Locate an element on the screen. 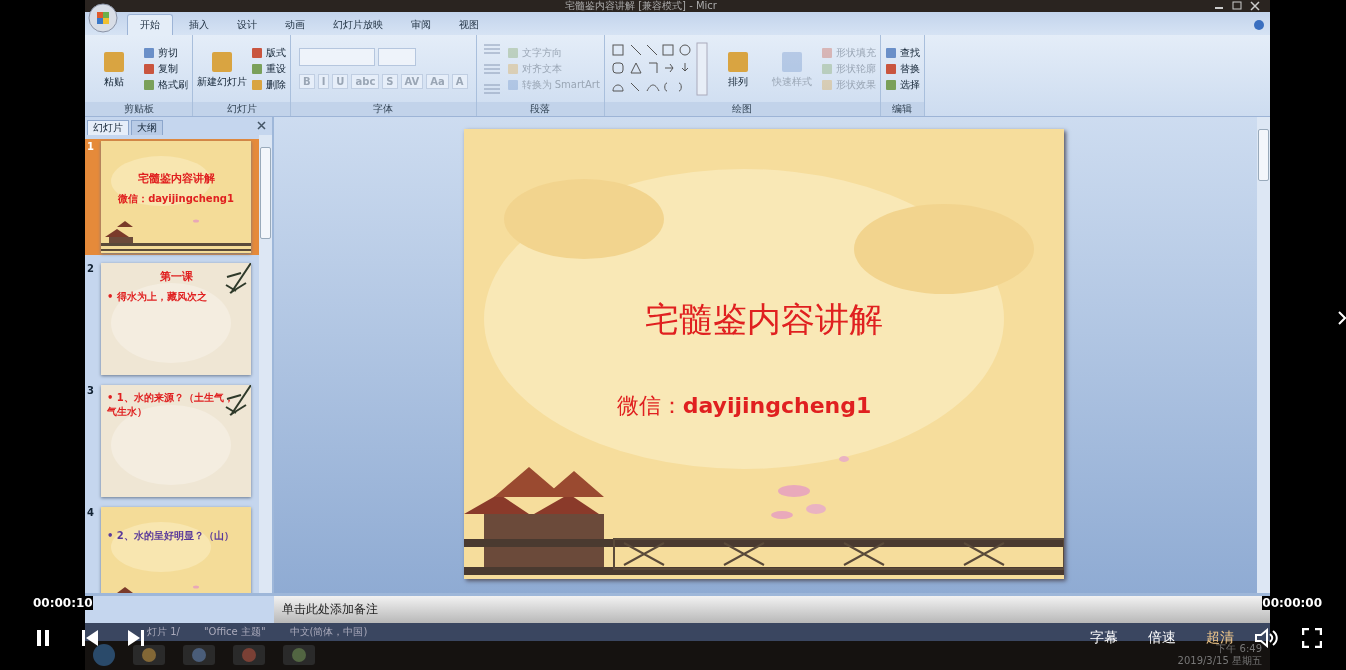  ribbon-tab: 插入 is located at coordinates (199, 25).